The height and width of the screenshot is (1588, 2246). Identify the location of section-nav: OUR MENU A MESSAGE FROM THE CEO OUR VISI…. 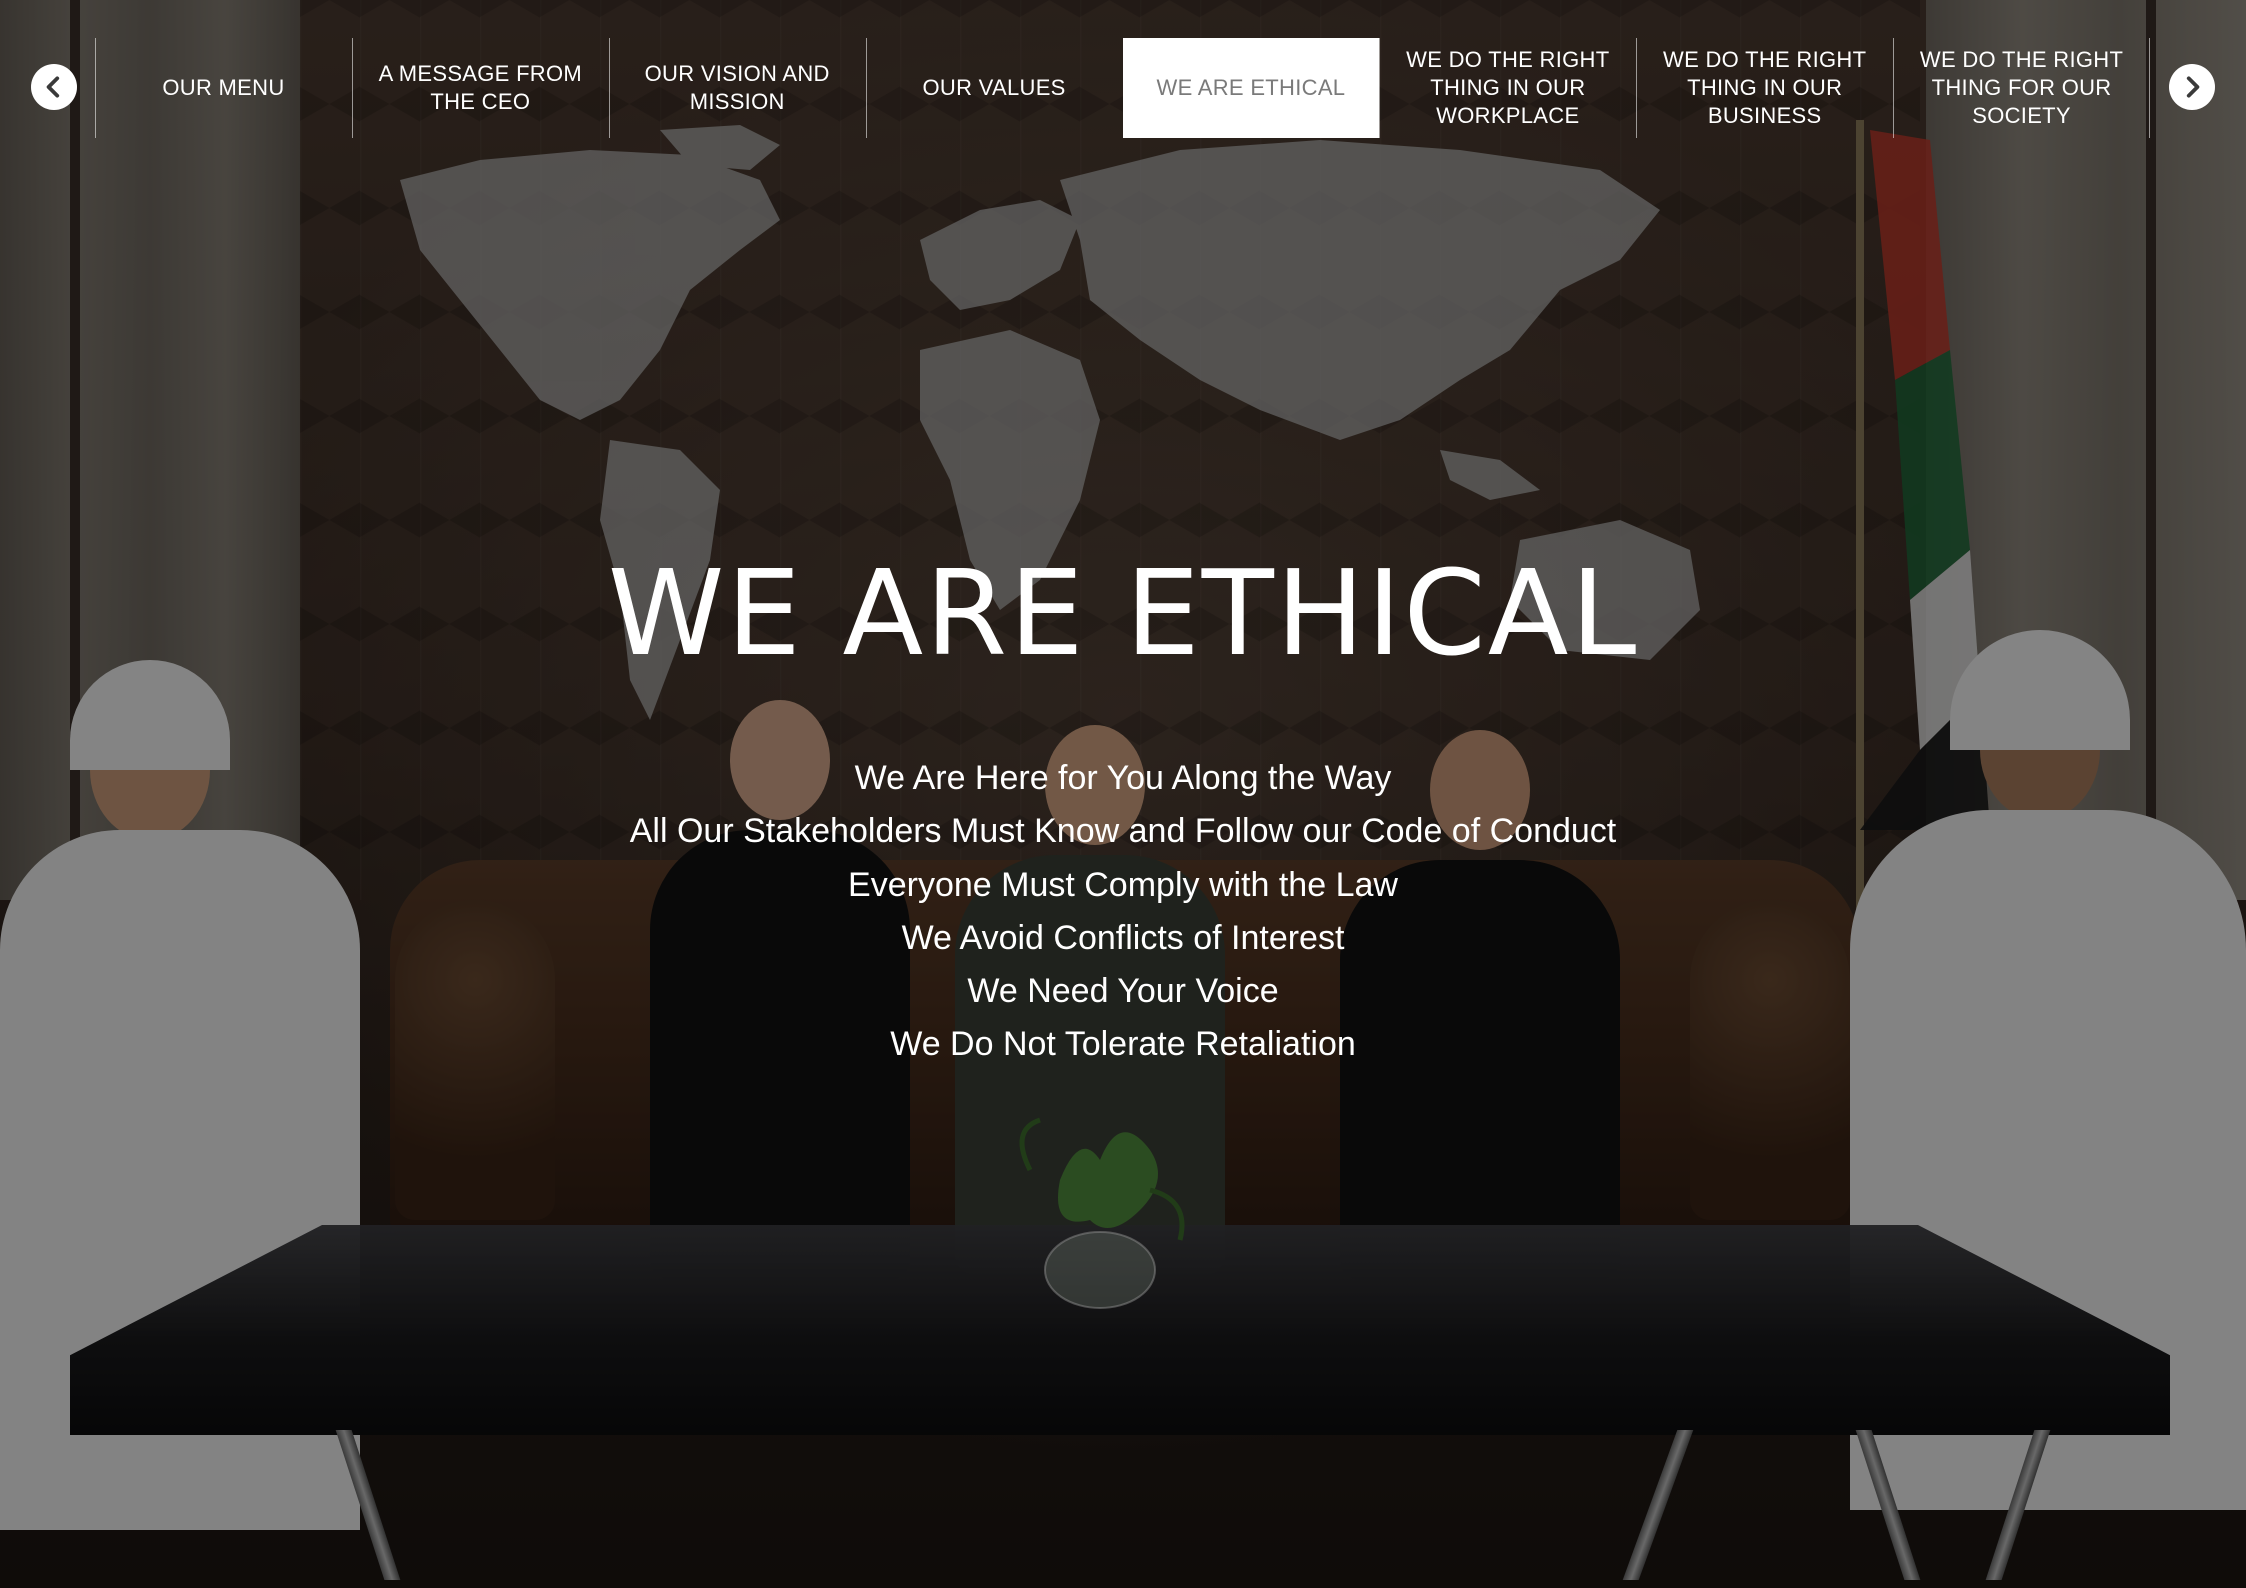
(1123, 88).